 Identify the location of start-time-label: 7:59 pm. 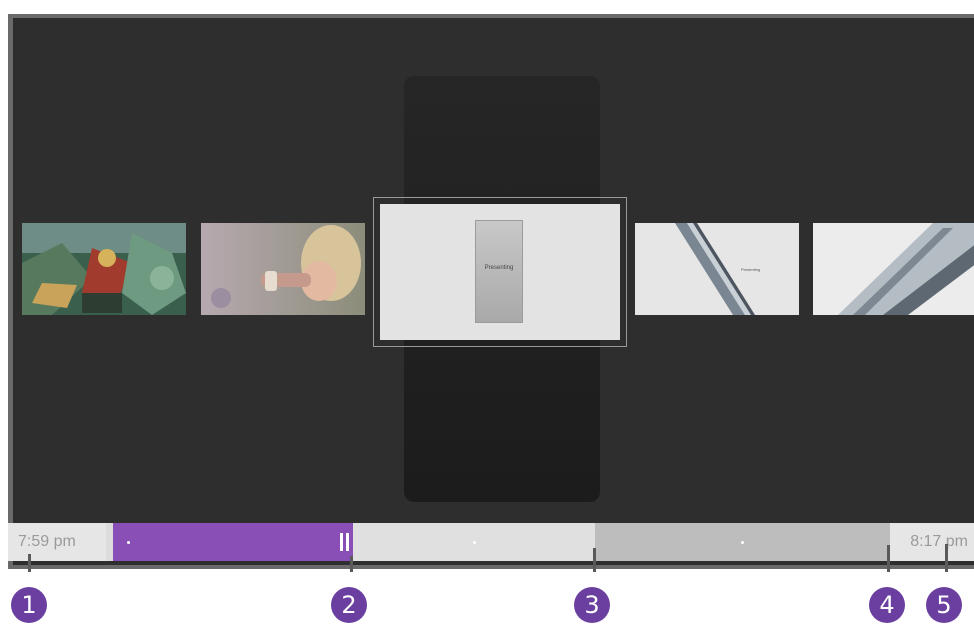
(47, 541).